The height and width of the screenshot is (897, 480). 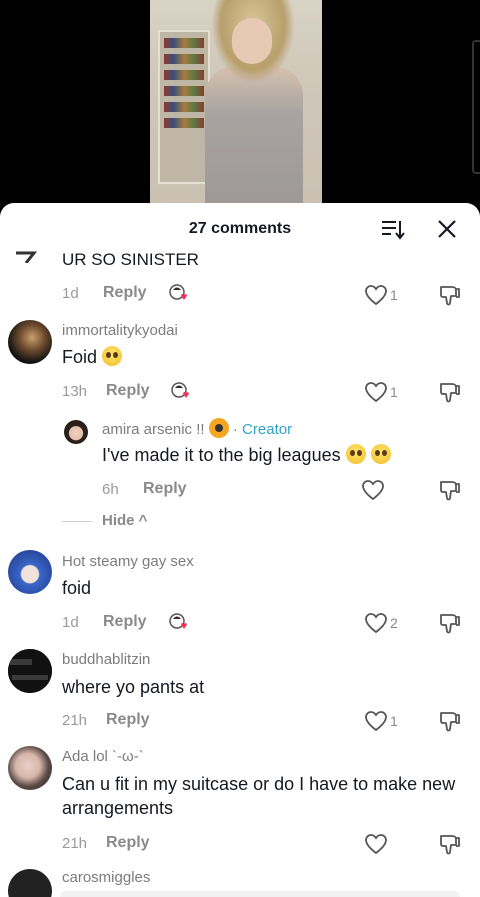 I want to click on close-icon, so click(x=447, y=229).